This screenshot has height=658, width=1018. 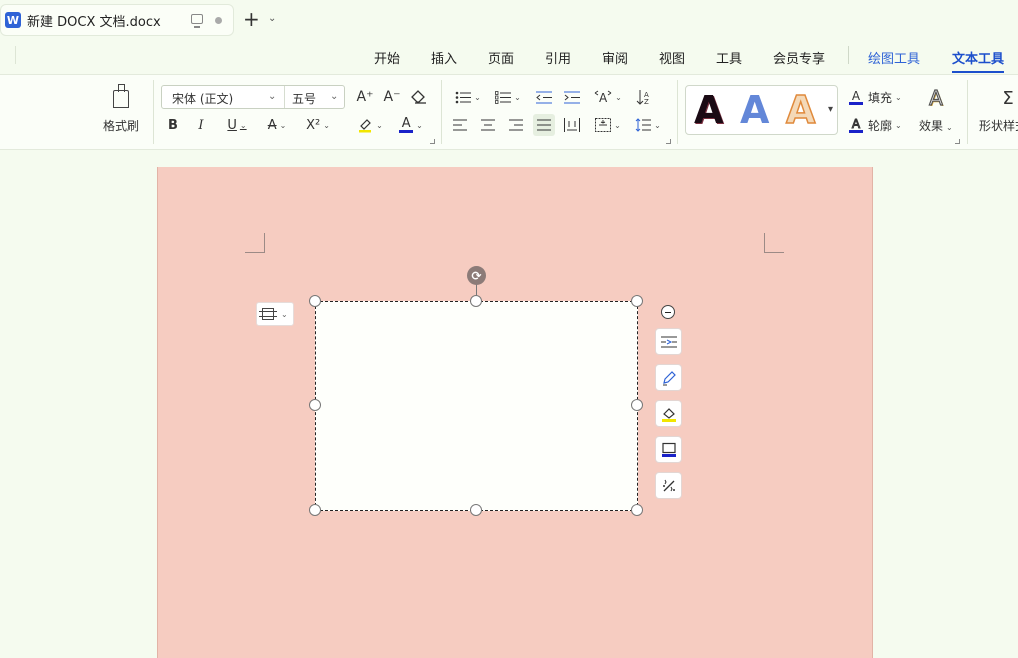 I want to click on strikethrough-button: A ⌄, so click(x=277, y=125).